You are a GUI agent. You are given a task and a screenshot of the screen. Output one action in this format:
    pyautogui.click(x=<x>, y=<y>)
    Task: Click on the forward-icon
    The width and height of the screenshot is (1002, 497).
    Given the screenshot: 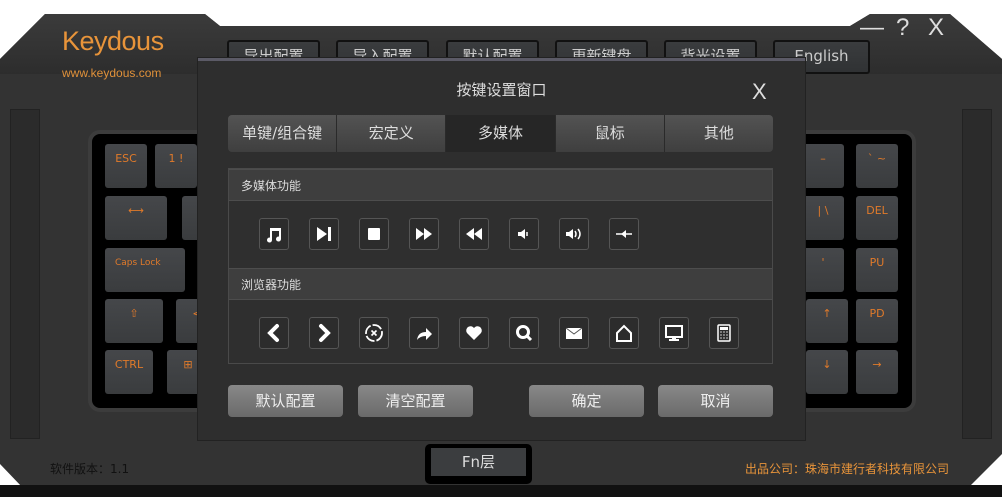 What is the action you would take?
    pyautogui.click(x=325, y=333)
    